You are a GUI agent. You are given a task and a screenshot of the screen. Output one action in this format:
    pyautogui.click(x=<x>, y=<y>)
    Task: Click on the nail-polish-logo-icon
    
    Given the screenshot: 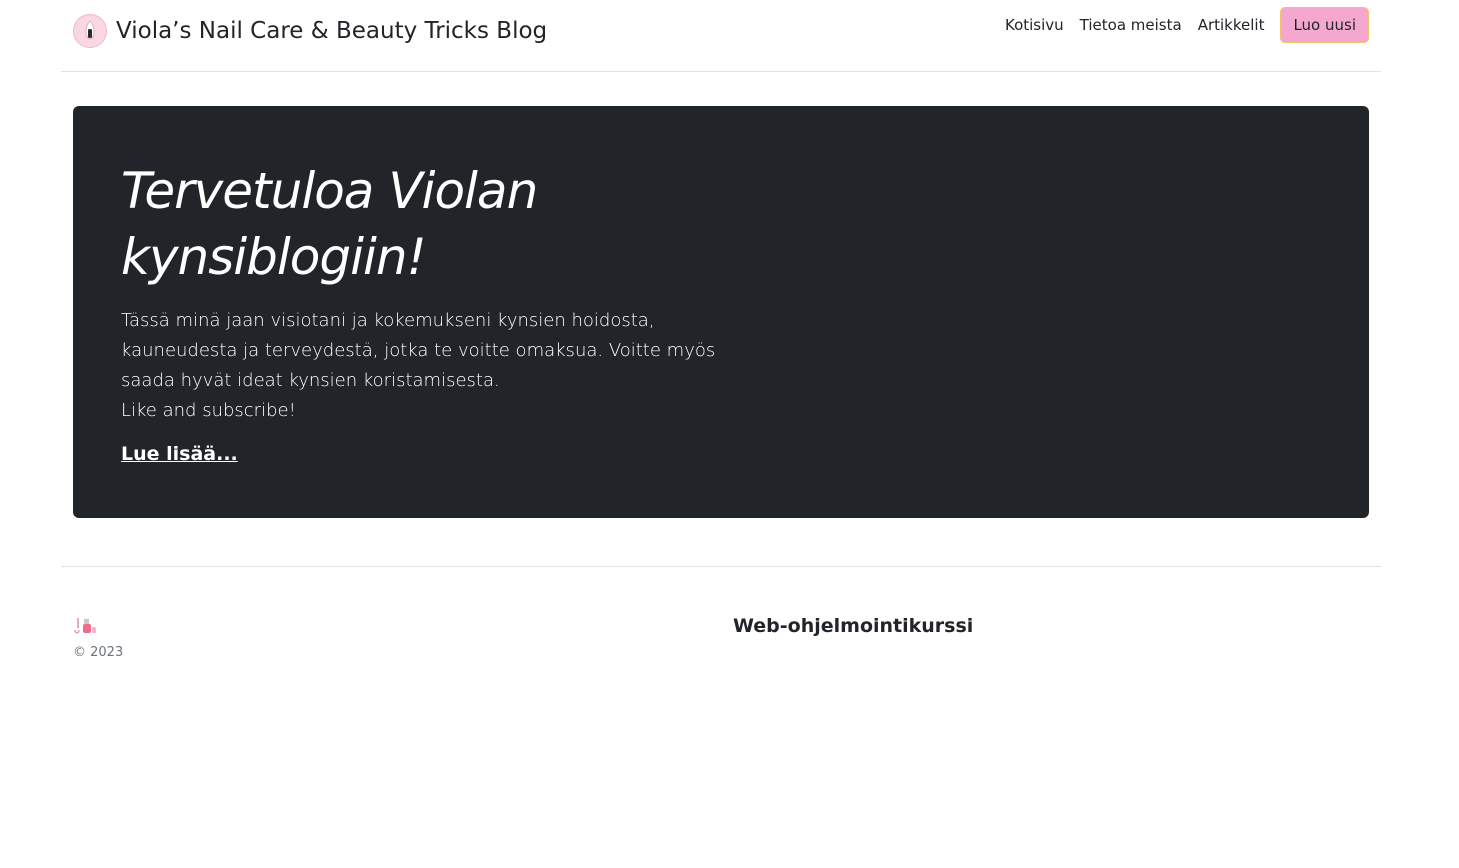 What is the action you would take?
    pyautogui.click(x=90, y=31)
    